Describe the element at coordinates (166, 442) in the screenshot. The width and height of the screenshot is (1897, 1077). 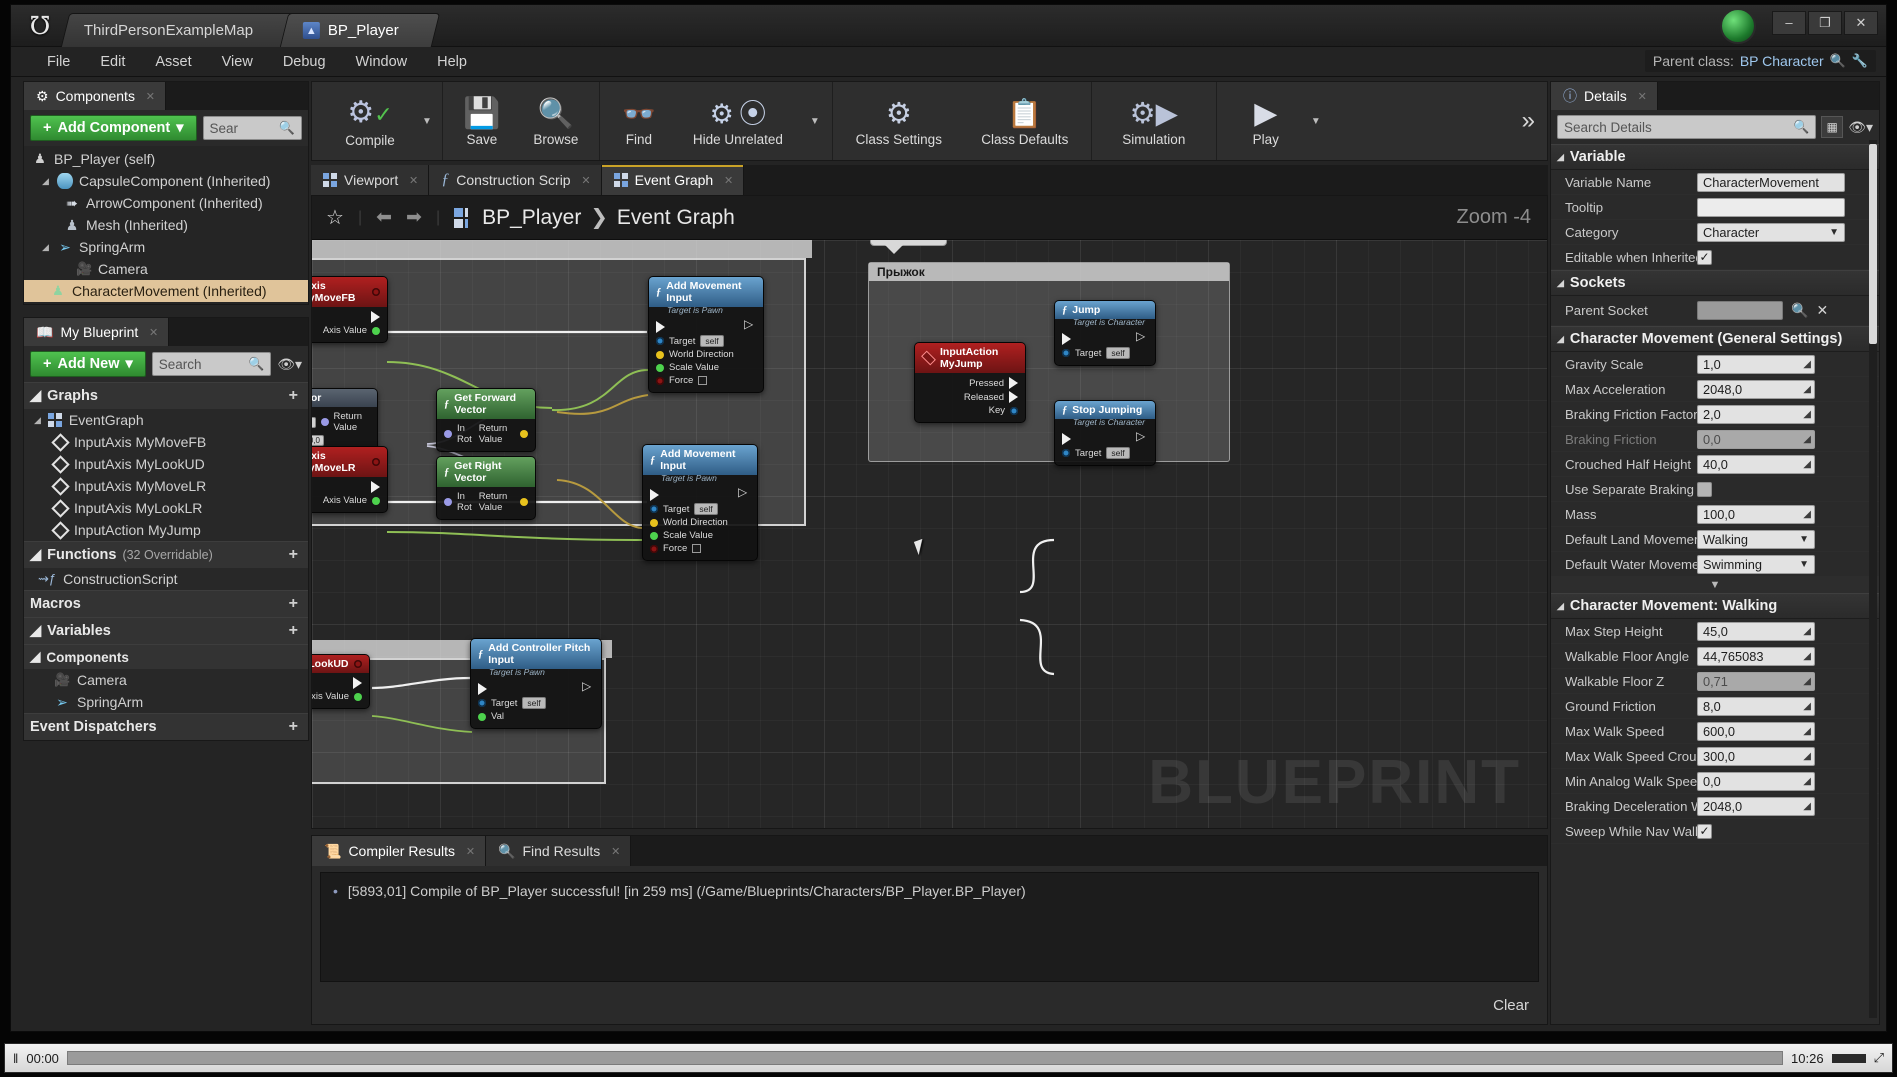
I see `list-item: InputAxis MyMoveFB` at that location.